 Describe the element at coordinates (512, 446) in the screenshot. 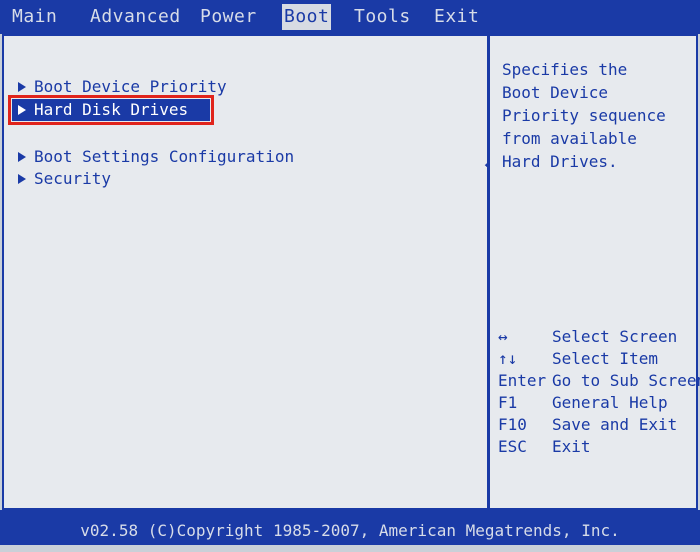

I see `key-name: ESC` at that location.